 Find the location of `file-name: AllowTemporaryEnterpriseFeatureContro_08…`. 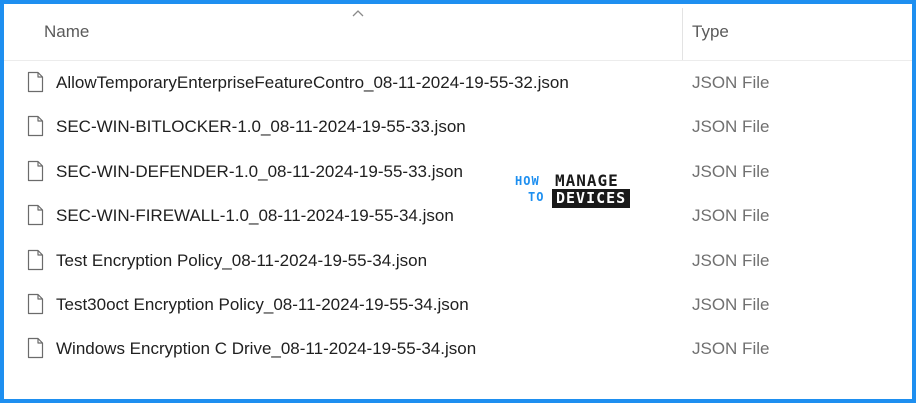

file-name: AllowTemporaryEnterpriseFeatureContro_08… is located at coordinates (312, 82).